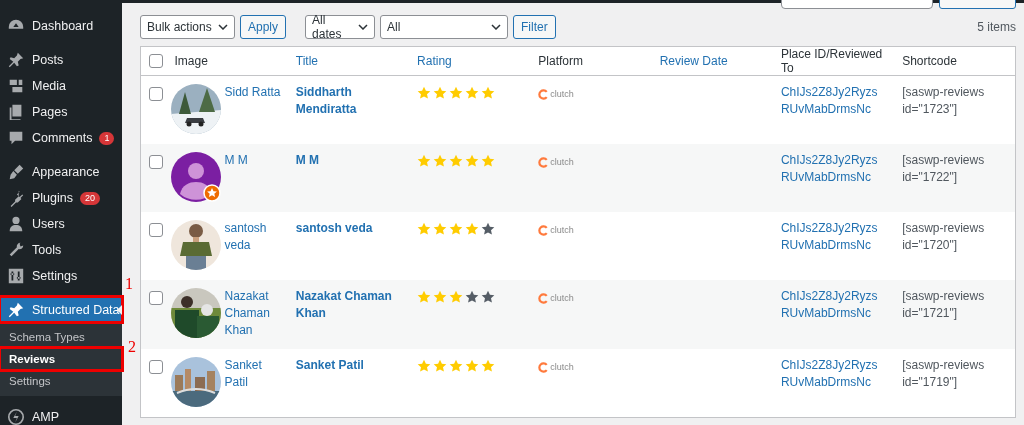  Describe the element at coordinates (236, 160) in the screenshot. I see `reviewer-name-link: M M` at that location.